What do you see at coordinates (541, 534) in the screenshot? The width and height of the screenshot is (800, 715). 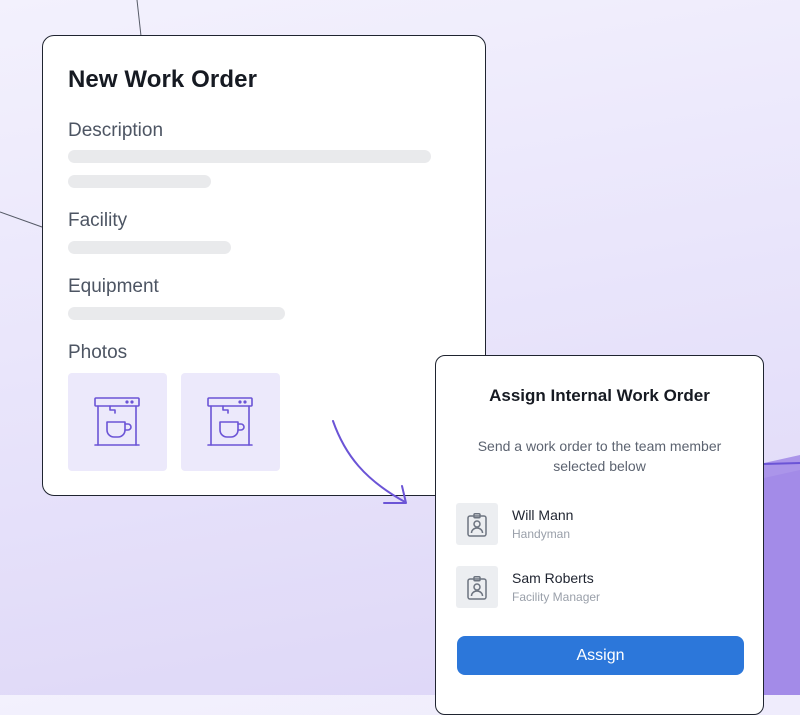 I see `member-role: Handyman` at bounding box center [541, 534].